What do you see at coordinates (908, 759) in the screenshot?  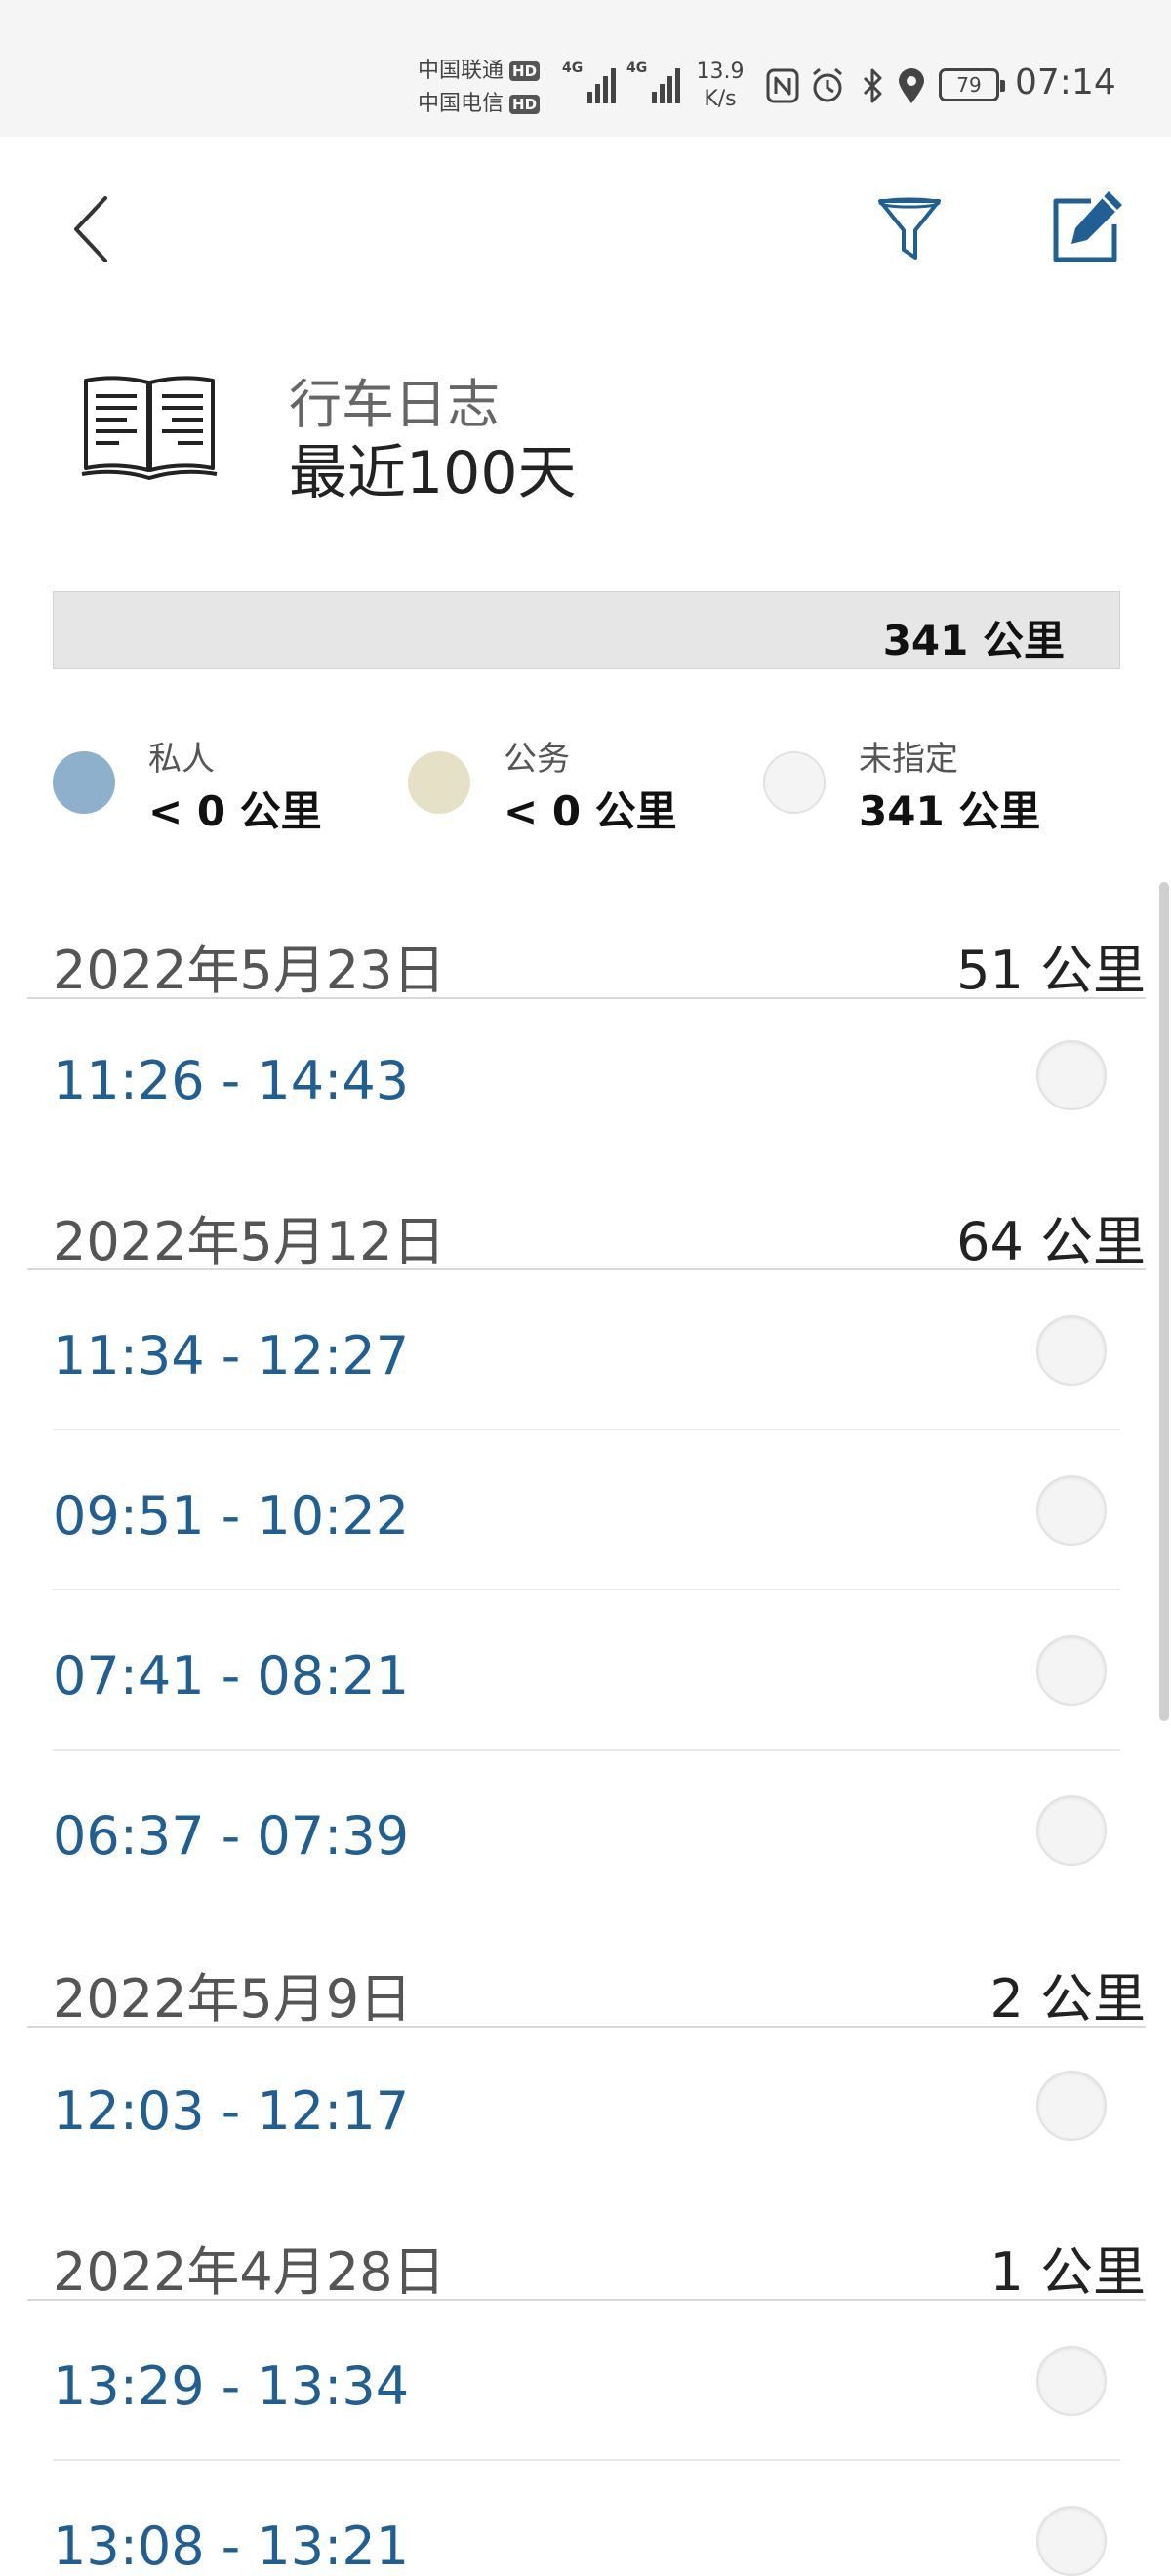 I see `legend-label: 未指定` at bounding box center [908, 759].